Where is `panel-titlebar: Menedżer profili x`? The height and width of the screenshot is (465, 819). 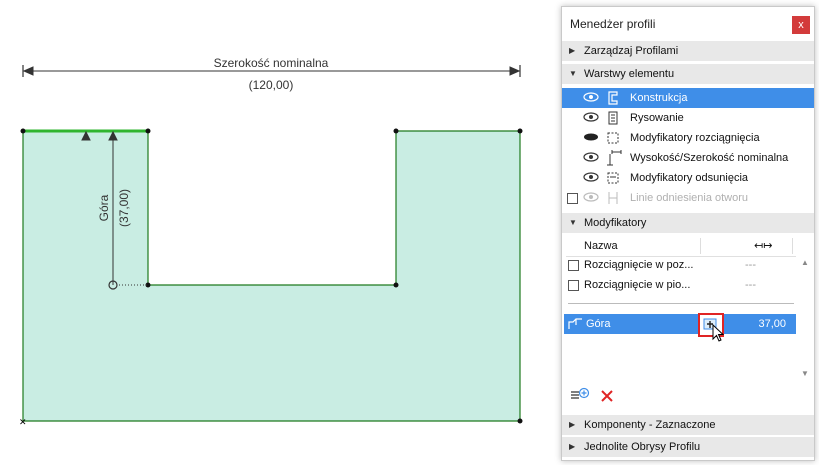 panel-titlebar: Menedżer profili x is located at coordinates (688, 24).